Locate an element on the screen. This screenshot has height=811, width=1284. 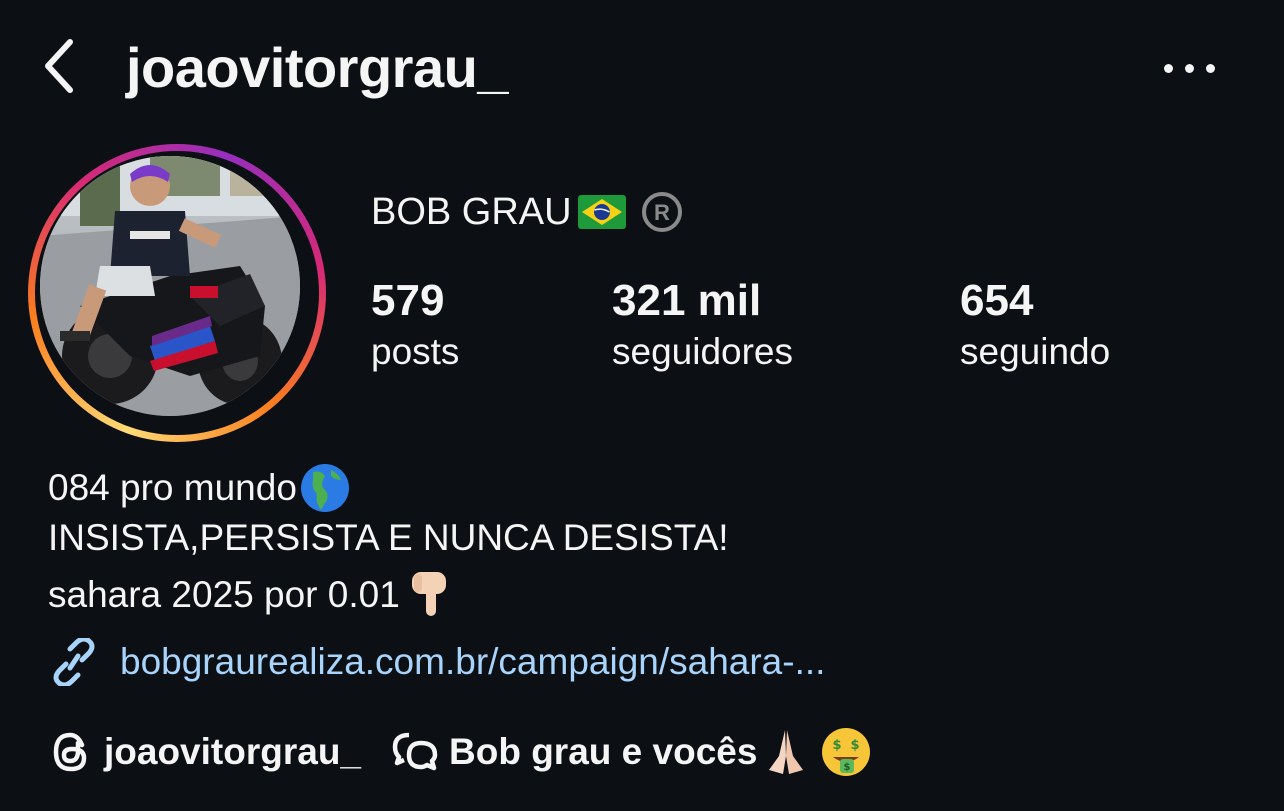
brazil-flag-icon is located at coordinates (601, 212).